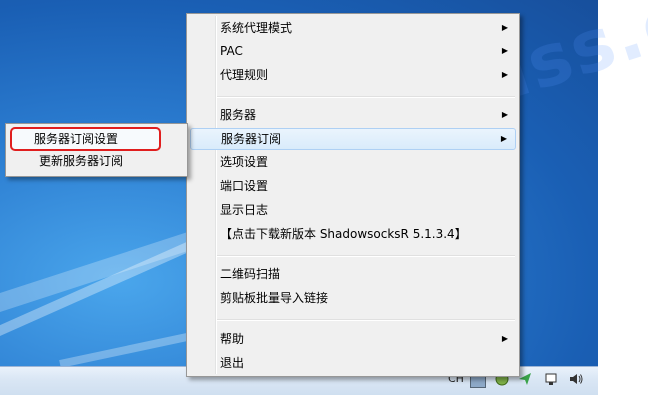  I want to click on menu-item-label: 服务器, so click(238, 115).